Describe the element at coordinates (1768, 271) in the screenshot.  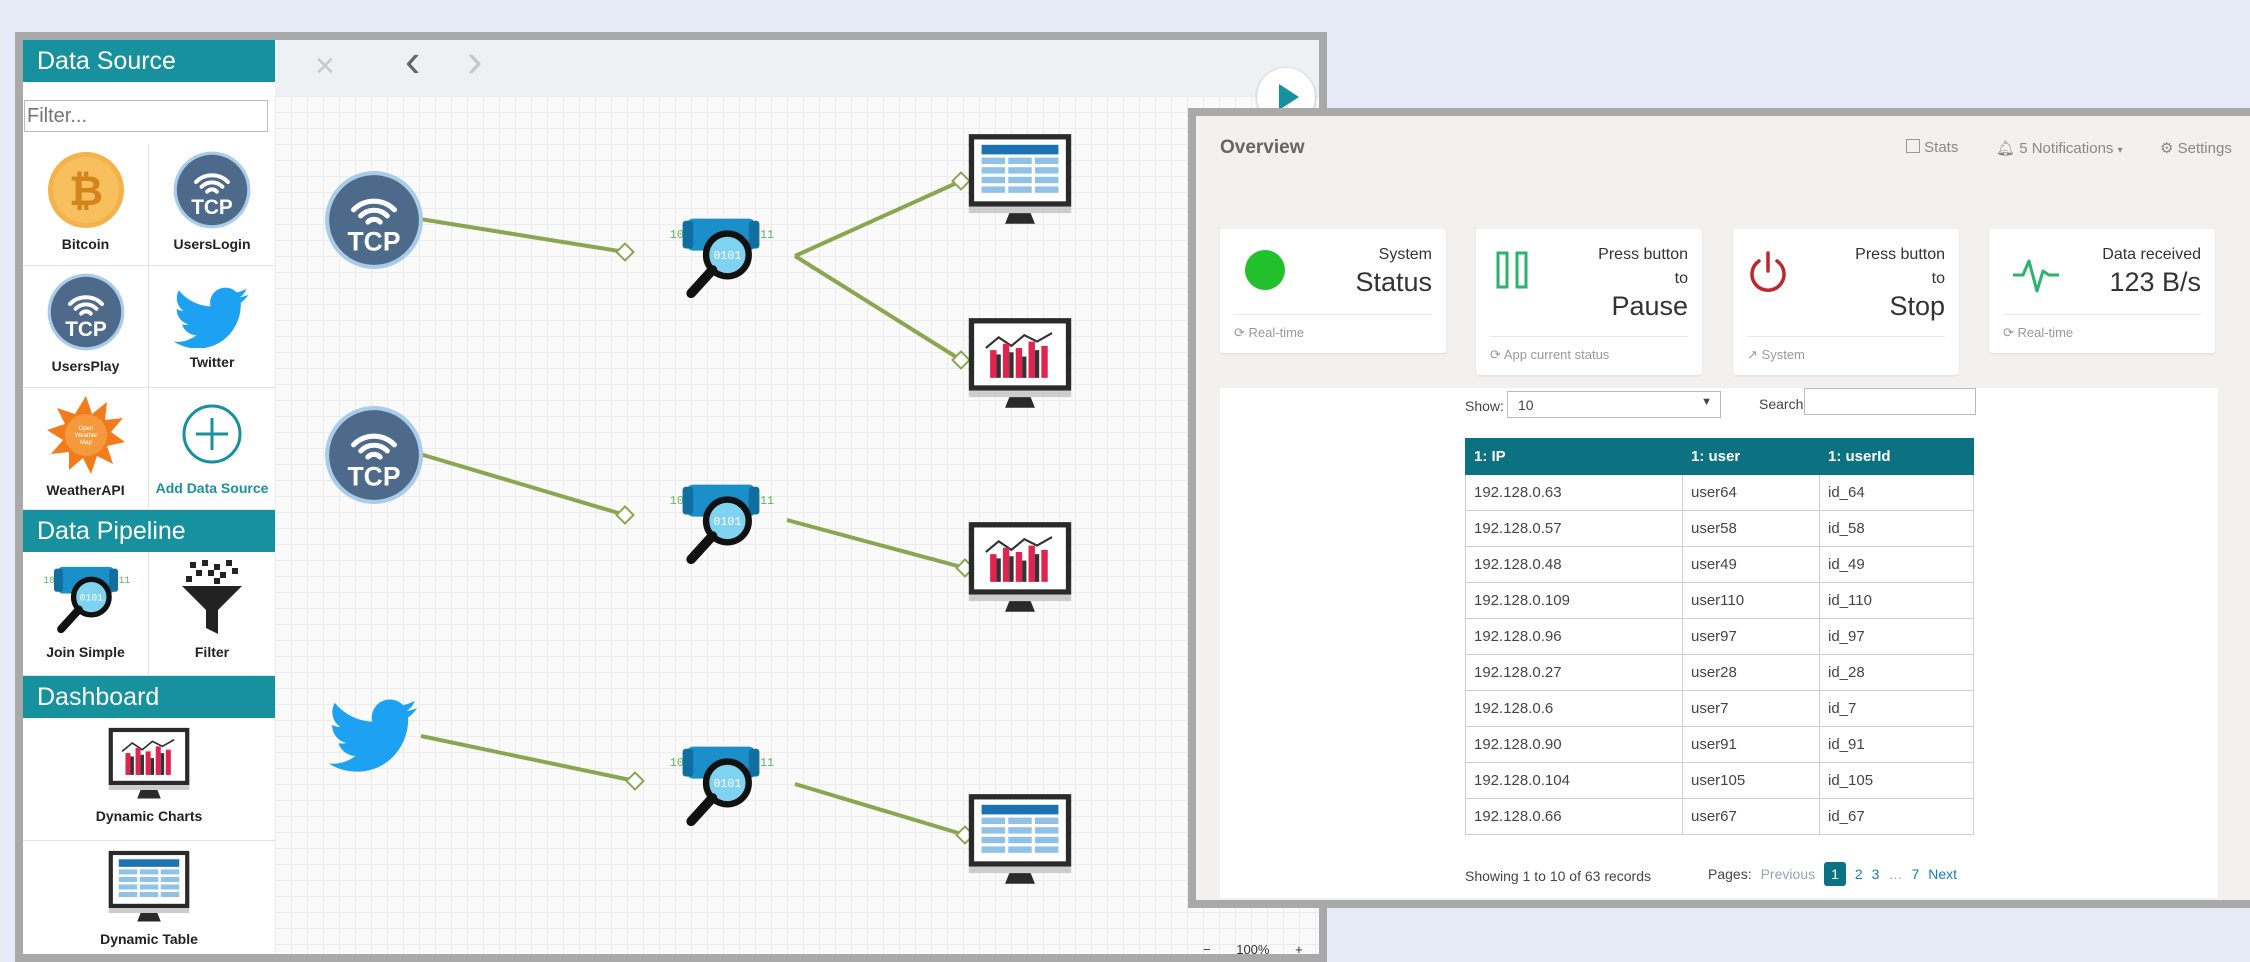
I see `power-icon` at that location.